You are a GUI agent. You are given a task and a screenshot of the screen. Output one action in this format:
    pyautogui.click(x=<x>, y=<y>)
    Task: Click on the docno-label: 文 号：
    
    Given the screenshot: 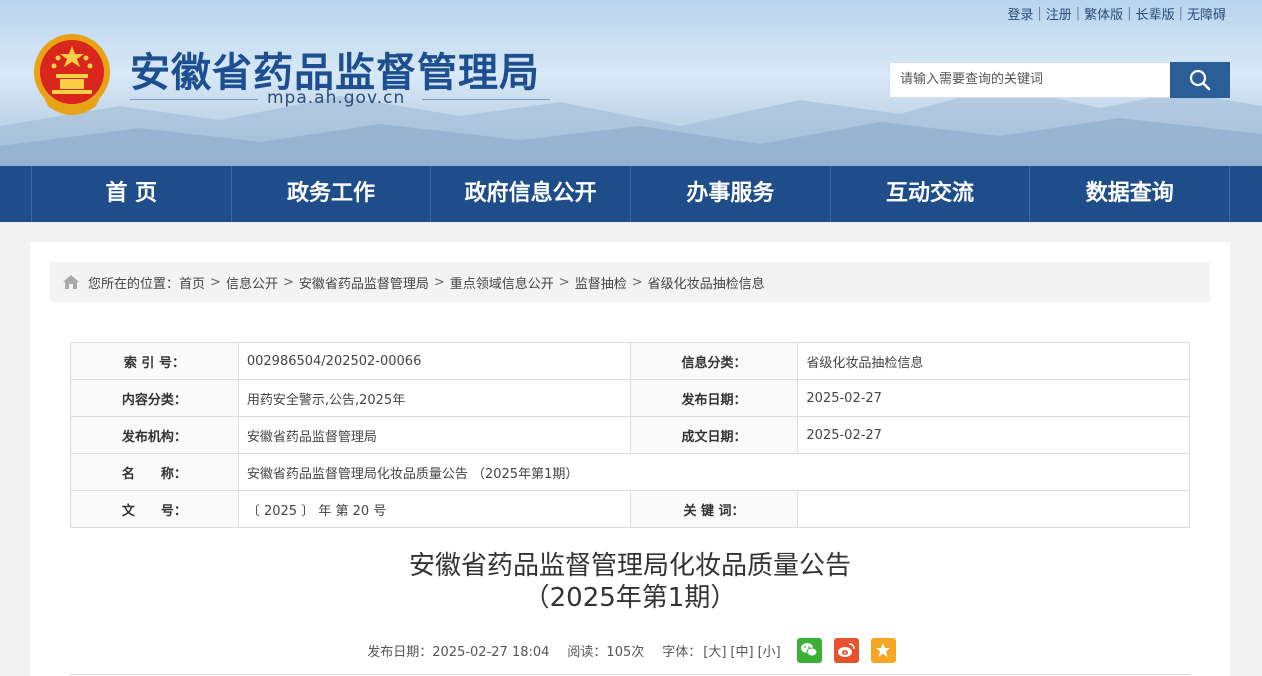 What is the action you would take?
    pyautogui.click(x=154, y=509)
    